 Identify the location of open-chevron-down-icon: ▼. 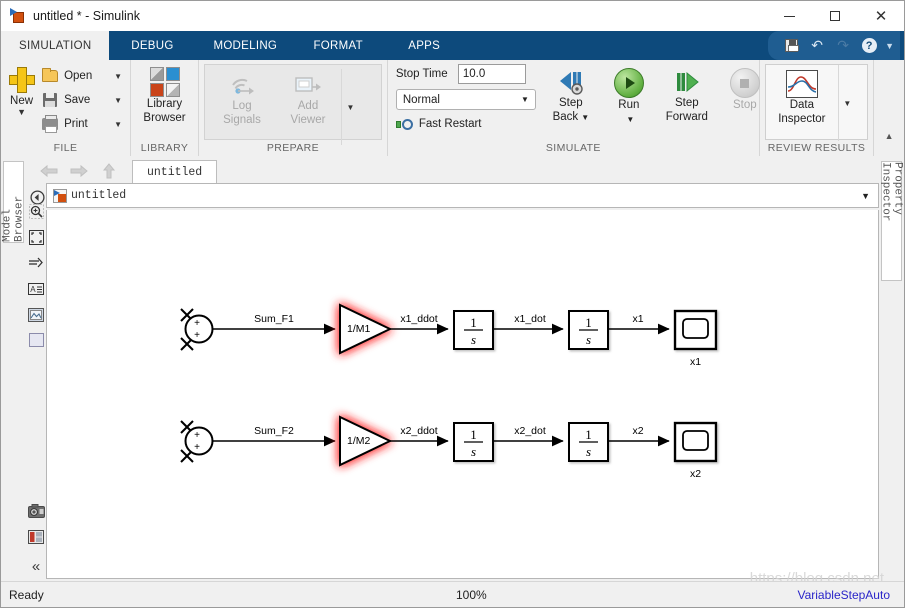
(118, 76).